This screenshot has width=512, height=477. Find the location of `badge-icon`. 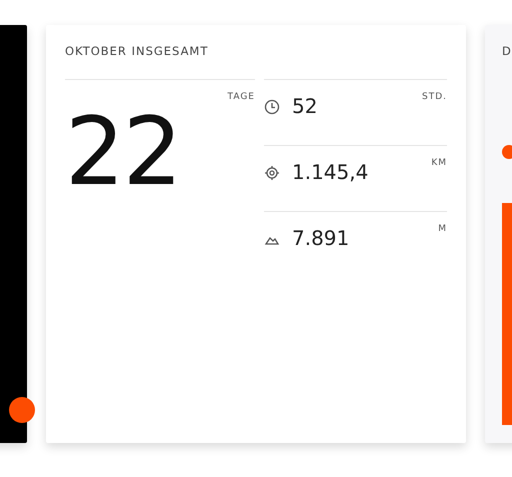

badge-icon is located at coordinates (22, 410).